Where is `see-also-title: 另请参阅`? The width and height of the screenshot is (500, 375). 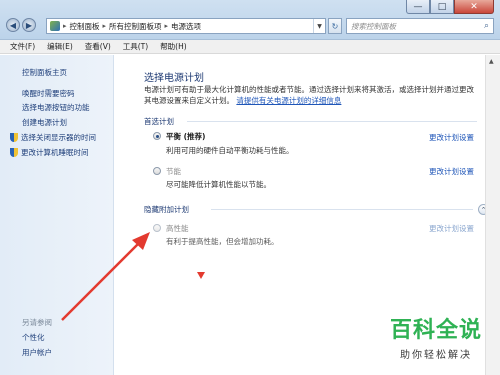
see-also-title: 另请参阅 is located at coordinates (37, 322).